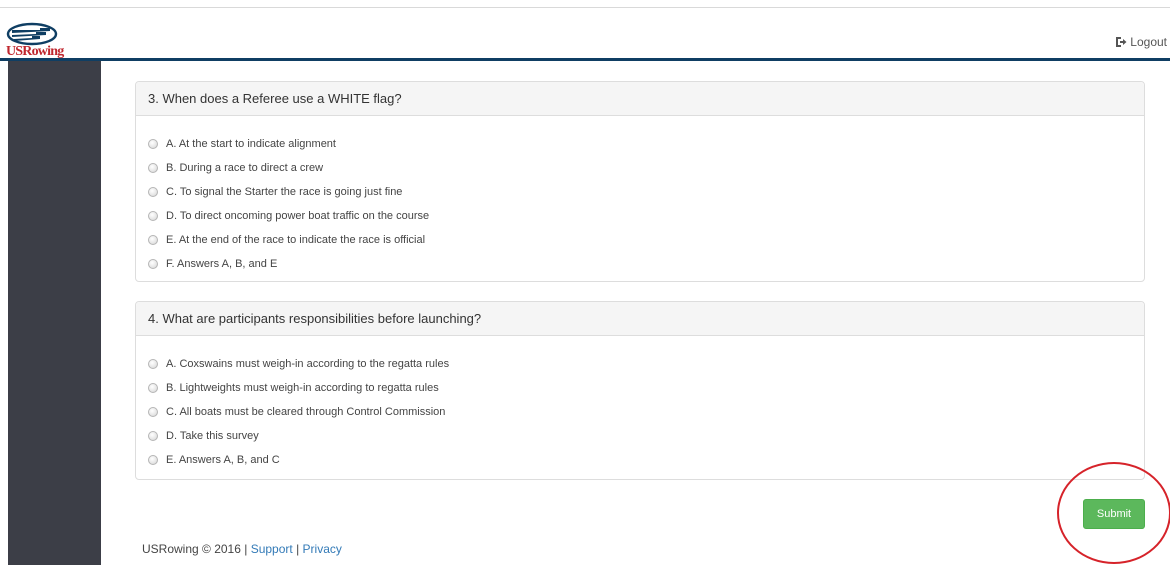 Image resolution: width=1170 pixels, height=565 pixels. Describe the element at coordinates (251, 144) in the screenshot. I see `answer-label: A. At the start to indicate alignment` at that location.